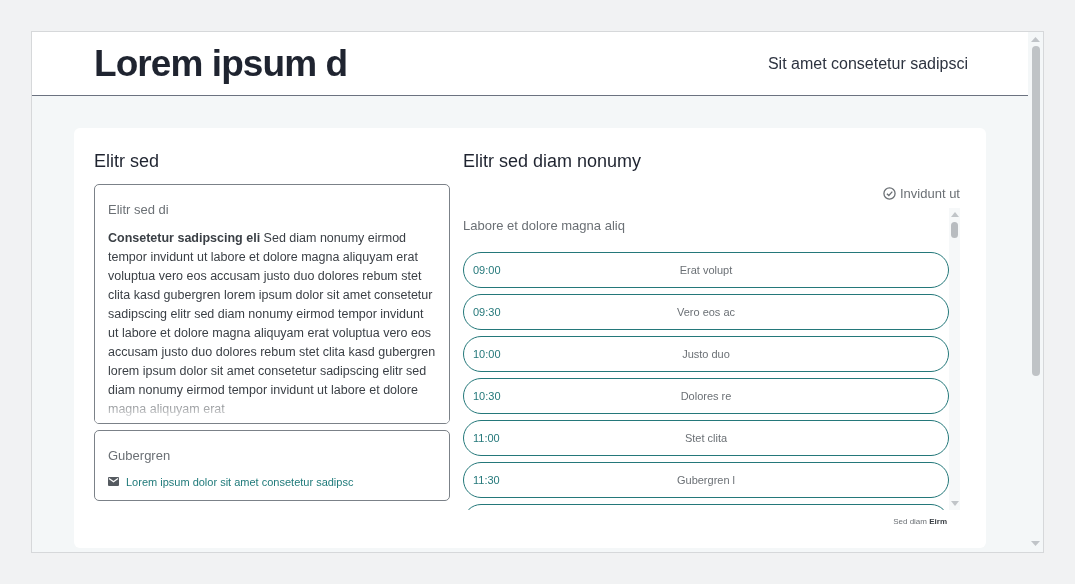  What do you see at coordinates (140, 456) in the screenshot?
I see `card-label: Gubergren` at bounding box center [140, 456].